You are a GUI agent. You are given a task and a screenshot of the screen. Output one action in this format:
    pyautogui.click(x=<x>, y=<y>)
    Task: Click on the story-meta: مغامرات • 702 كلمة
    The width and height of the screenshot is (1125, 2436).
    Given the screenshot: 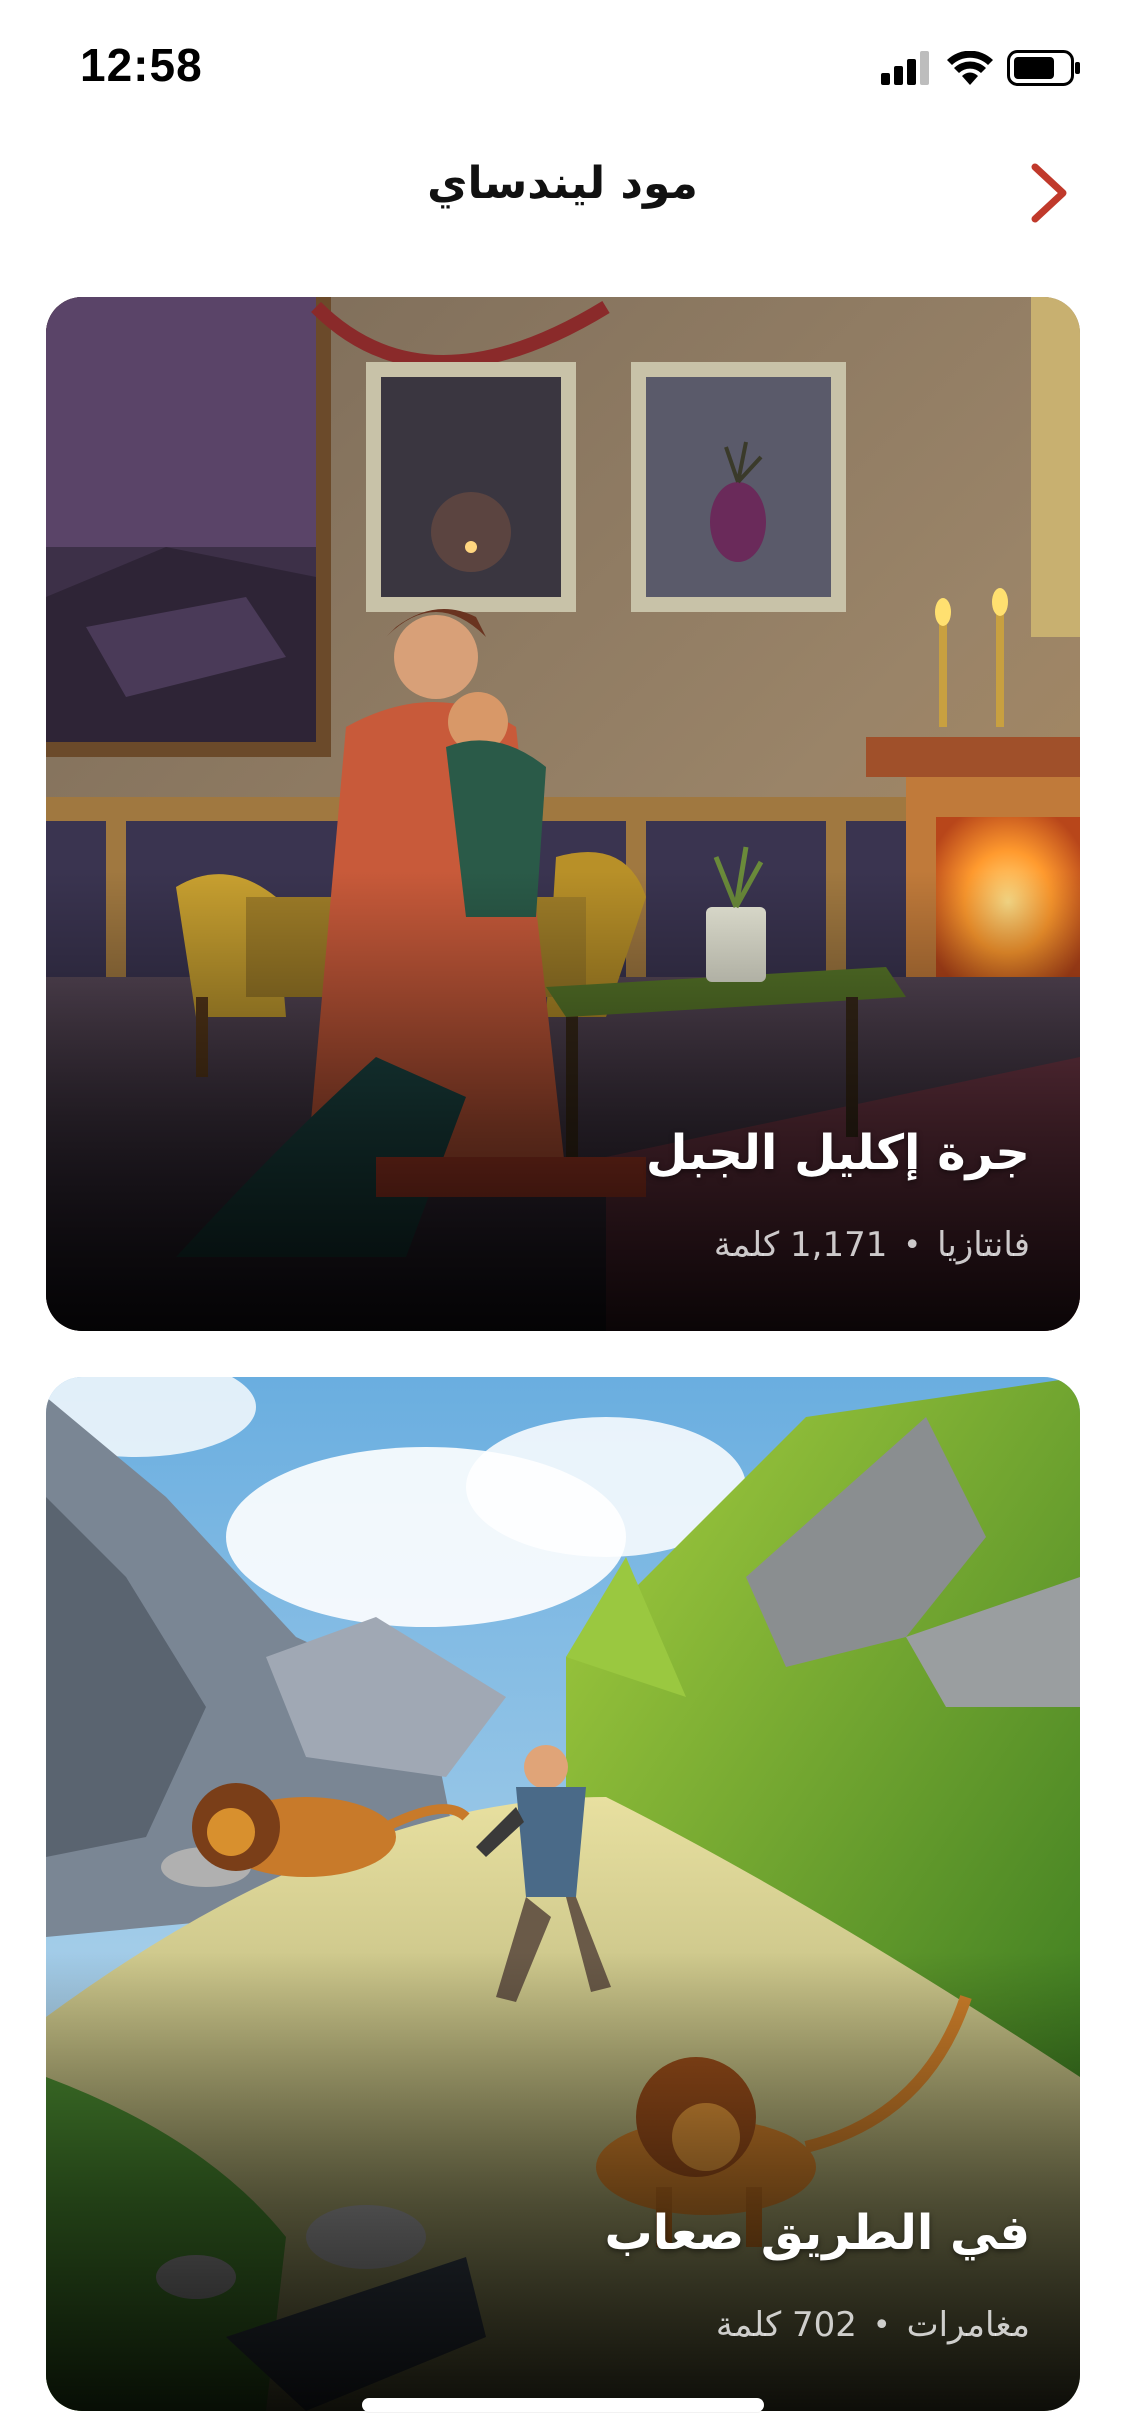 What is the action you would take?
    pyautogui.click(x=873, y=2325)
    